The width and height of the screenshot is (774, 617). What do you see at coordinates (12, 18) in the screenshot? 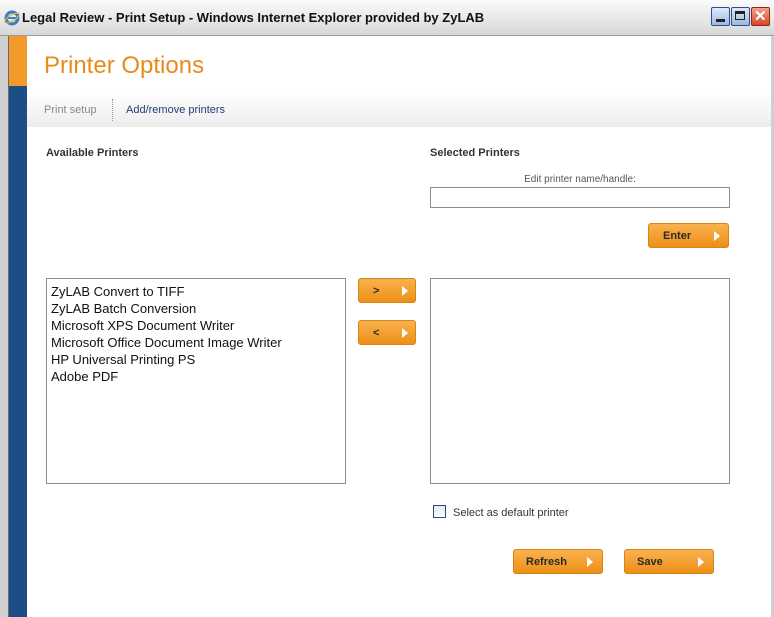
I see `internet-explorer-icon` at bounding box center [12, 18].